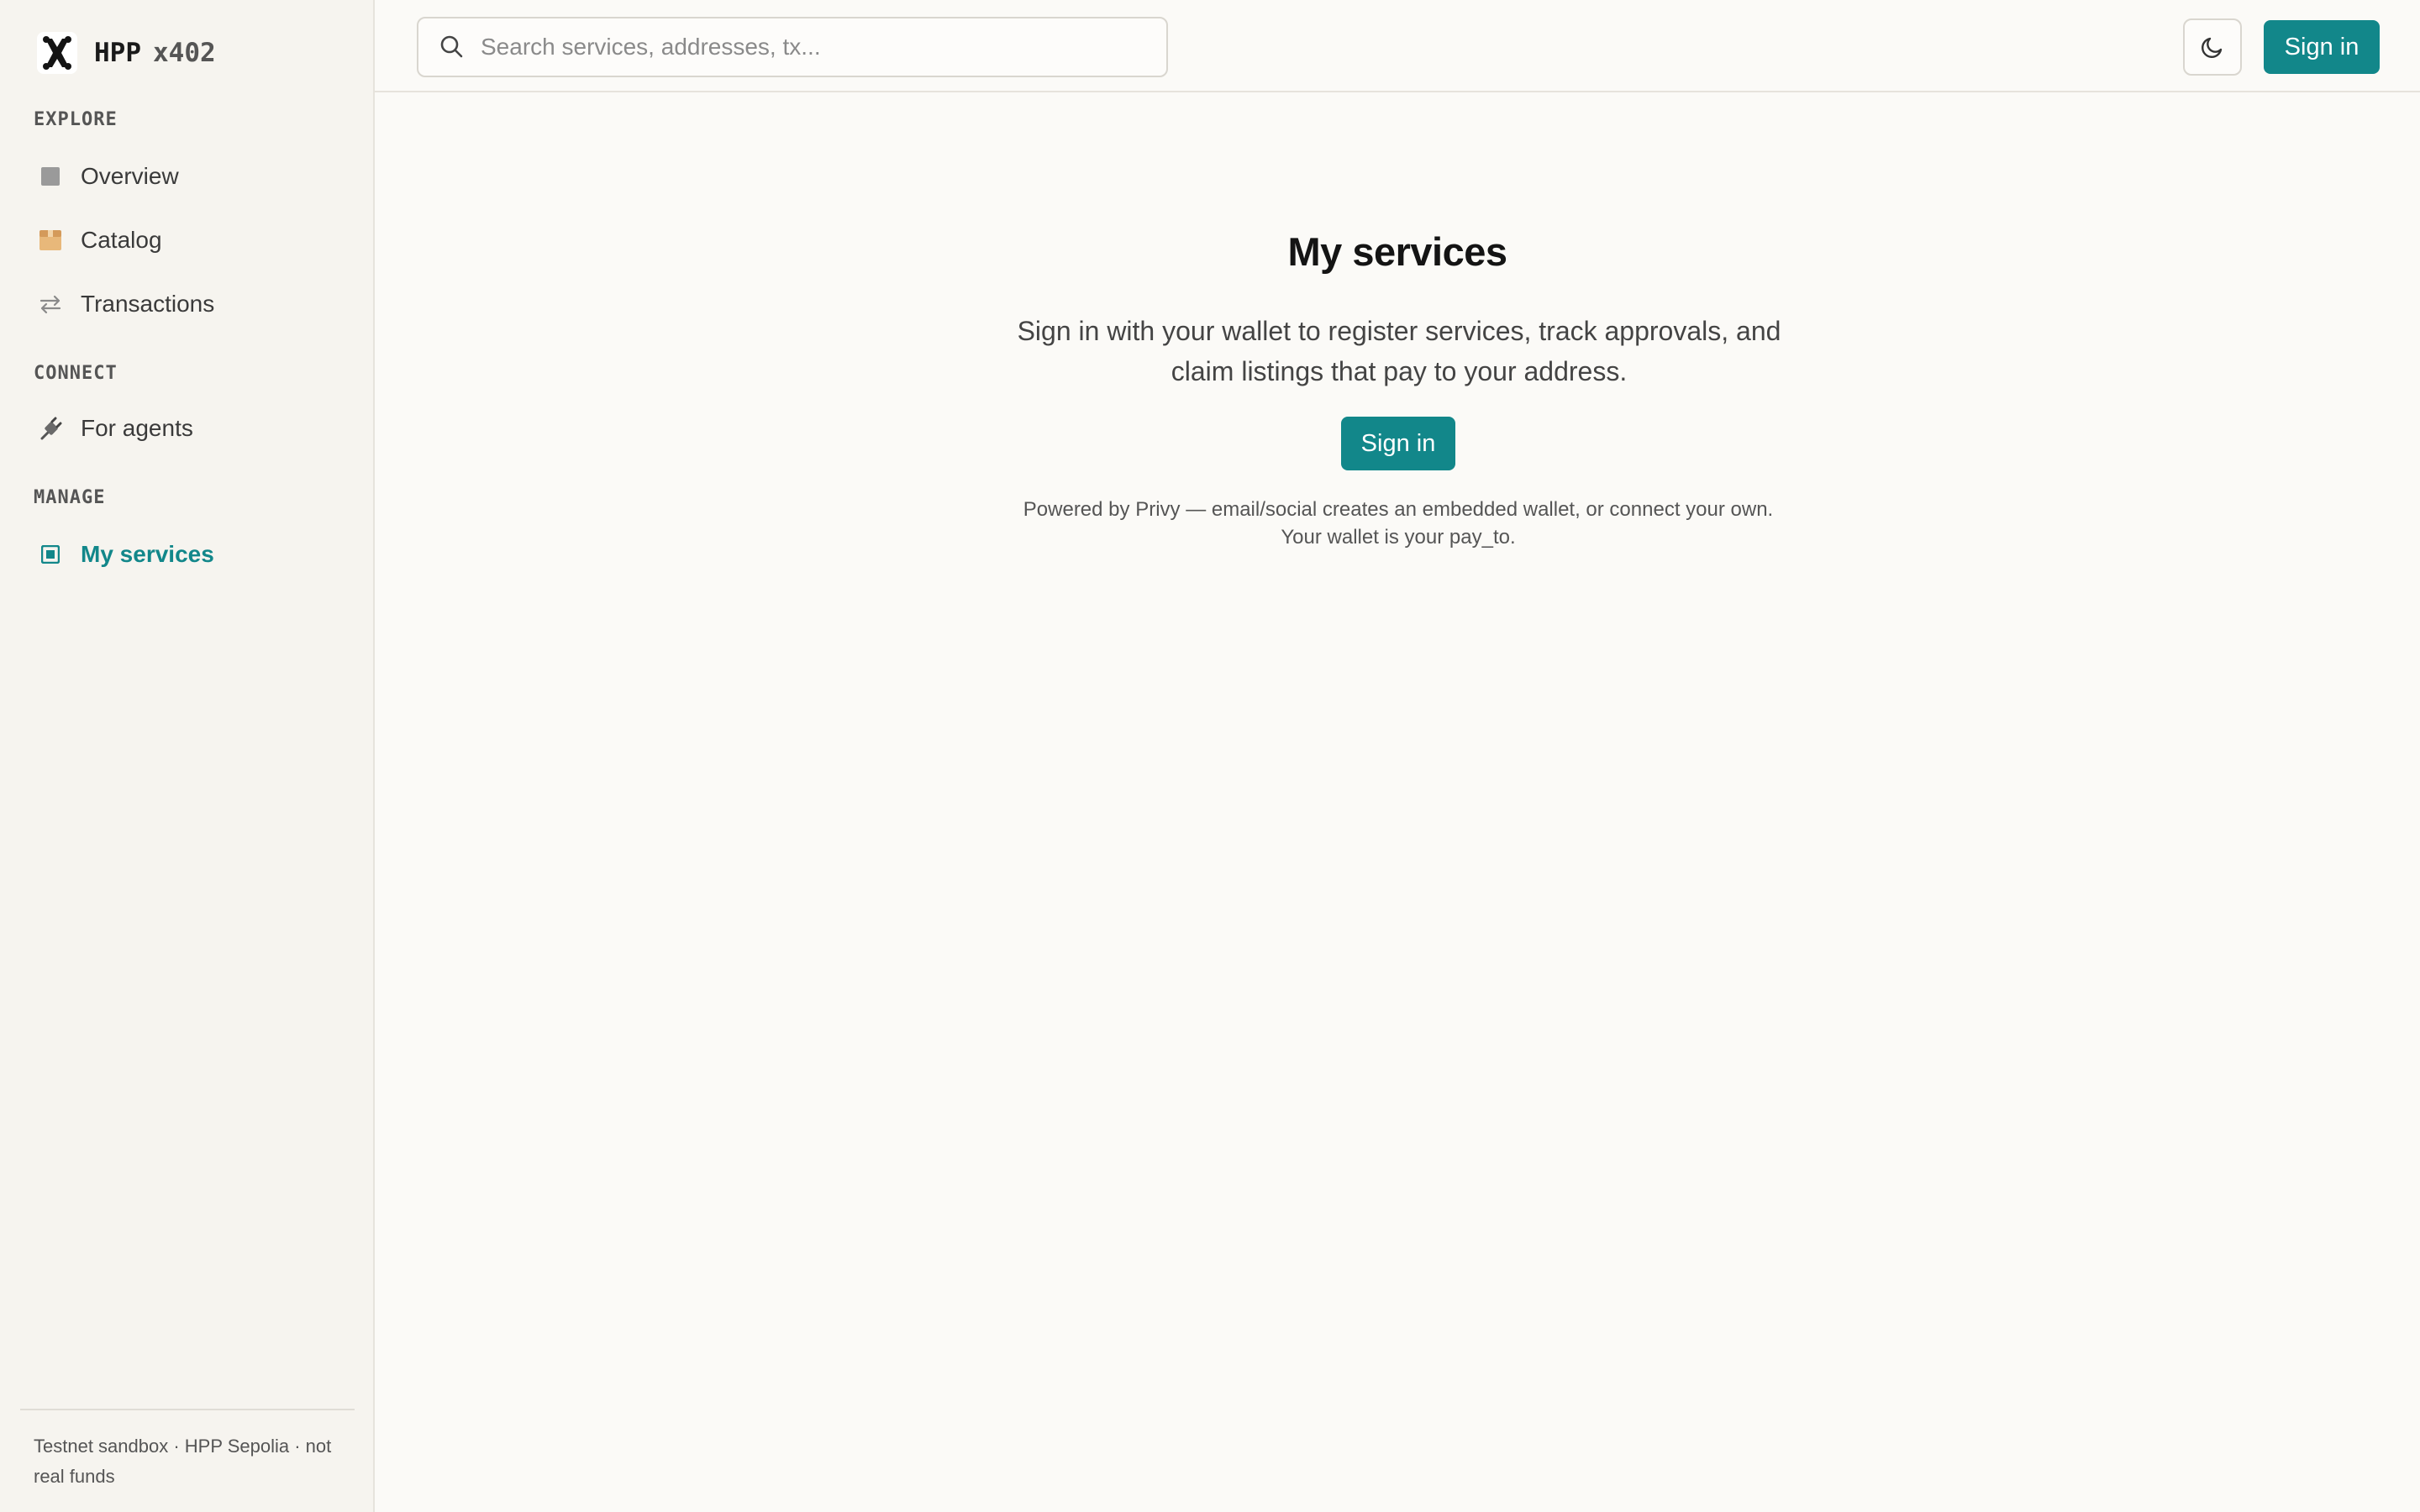  I want to click on sidebar-item-label: My services, so click(147, 554).